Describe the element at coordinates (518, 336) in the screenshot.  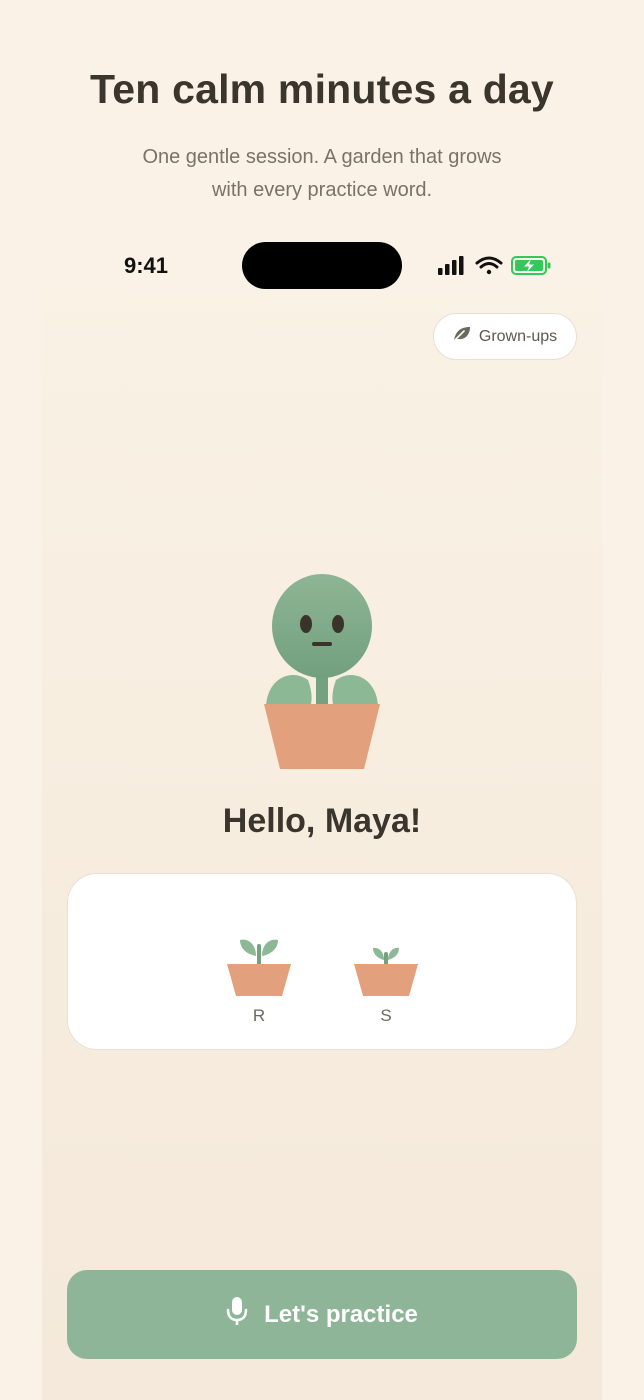
I see `grown-ups-label: Grown-ups` at that location.